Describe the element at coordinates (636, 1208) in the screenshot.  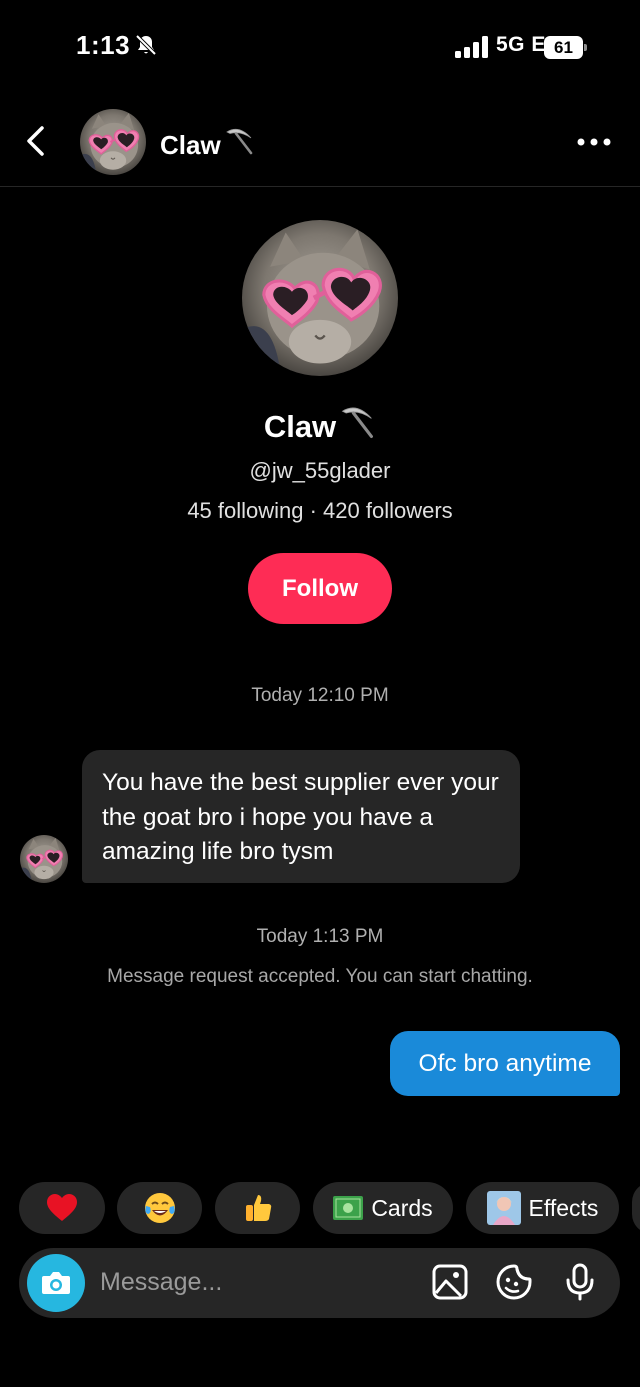
I see `more-quick-actions` at that location.